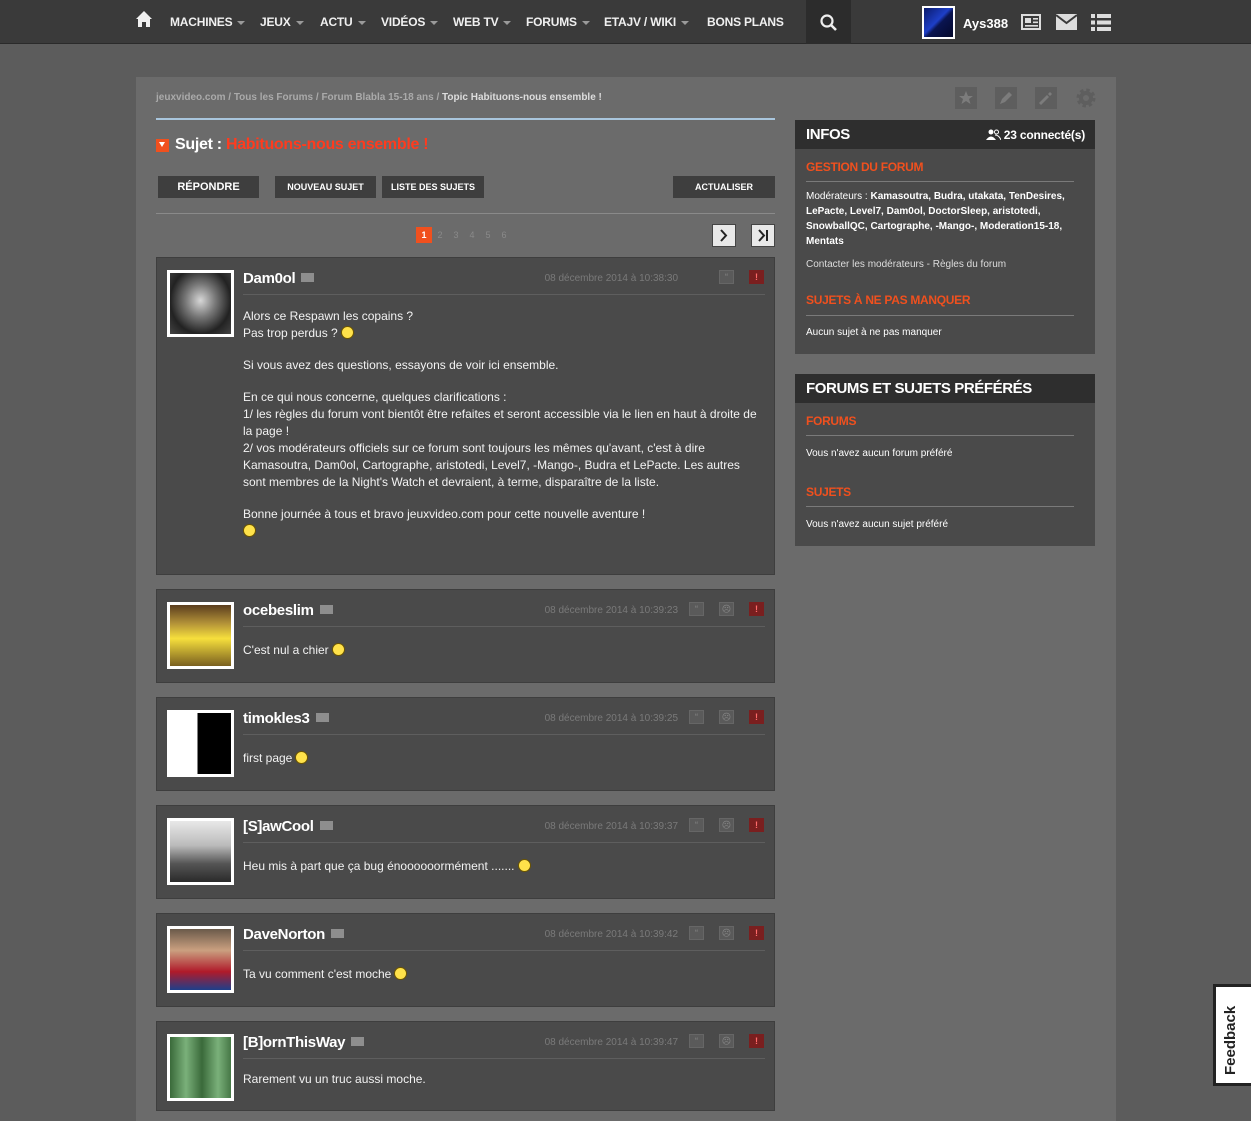  Describe the element at coordinates (1232, 1035) in the screenshot. I see `feedback-tab: Feedback` at that location.